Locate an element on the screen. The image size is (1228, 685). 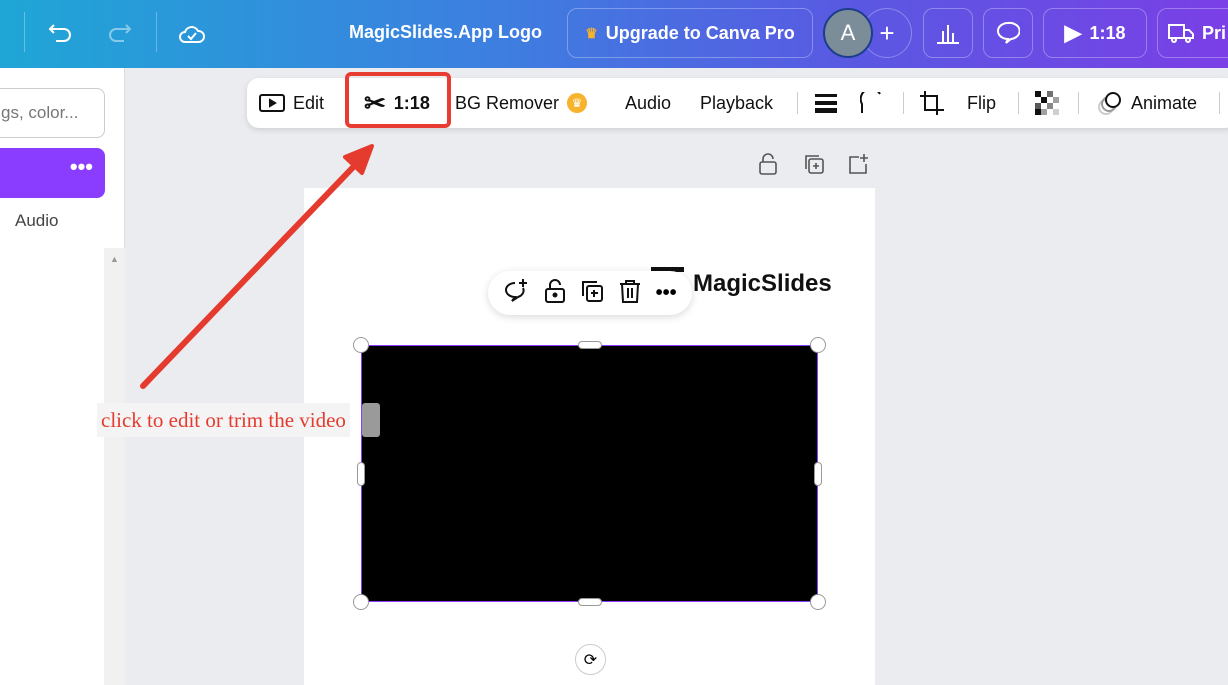
annotation-arrow is located at coordinates (257, 266).